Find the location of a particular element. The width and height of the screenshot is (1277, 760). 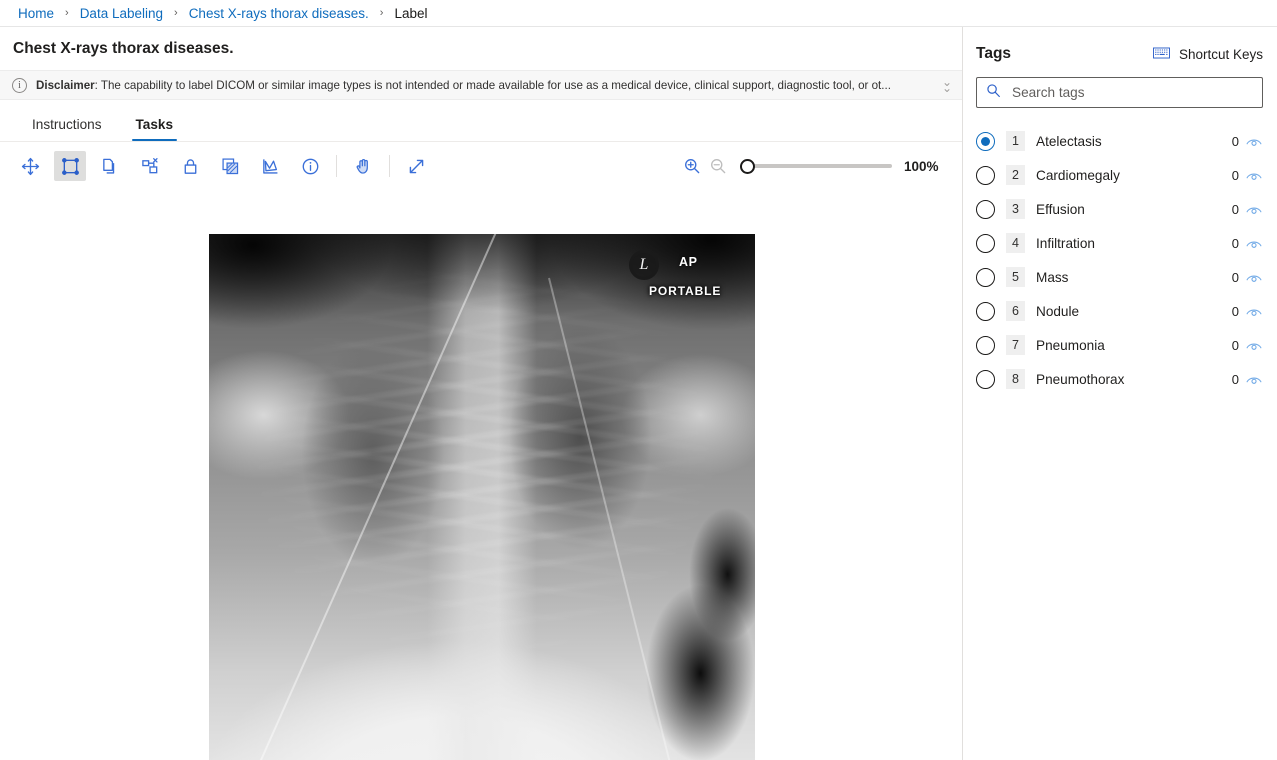

tag-label: Nodule is located at coordinates (1058, 311).